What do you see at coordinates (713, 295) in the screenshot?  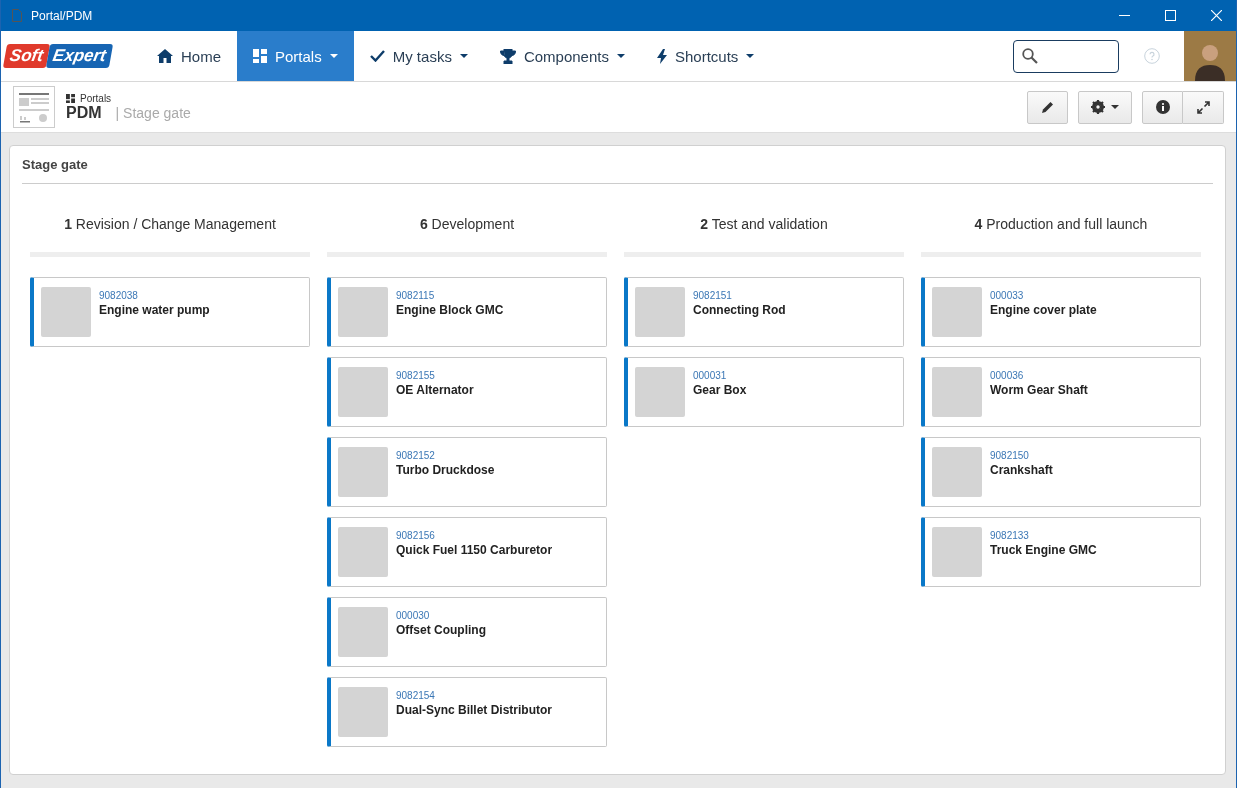 I see `item-code: 9082151` at bounding box center [713, 295].